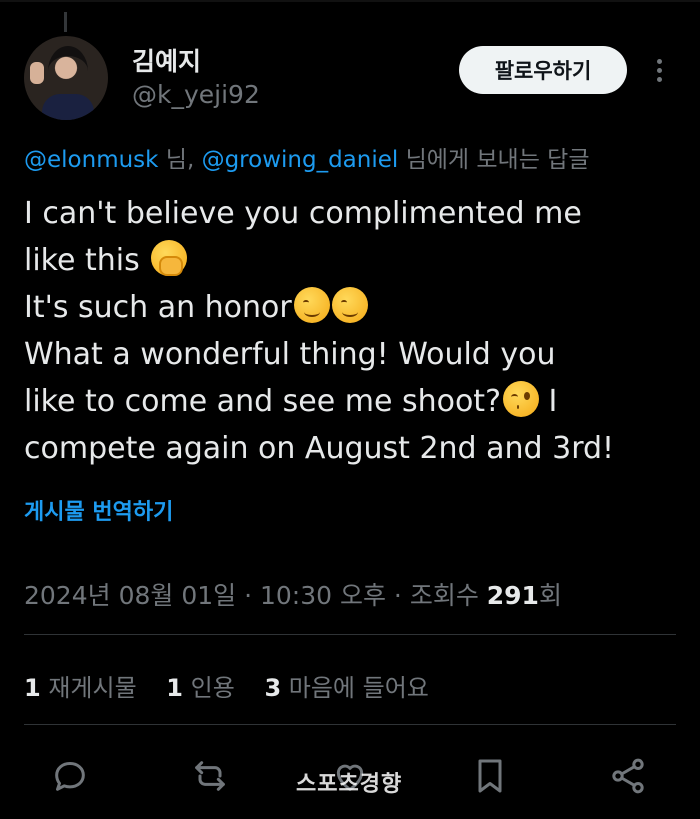 This screenshot has width=700, height=819. I want to click on bookmark-icon, so click(490, 776).